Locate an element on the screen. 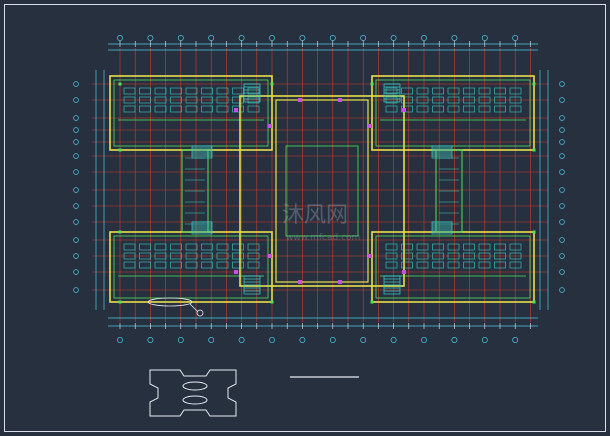 The height and width of the screenshot is (436, 610). building-wing-inner-wall is located at coordinates (453, 267).